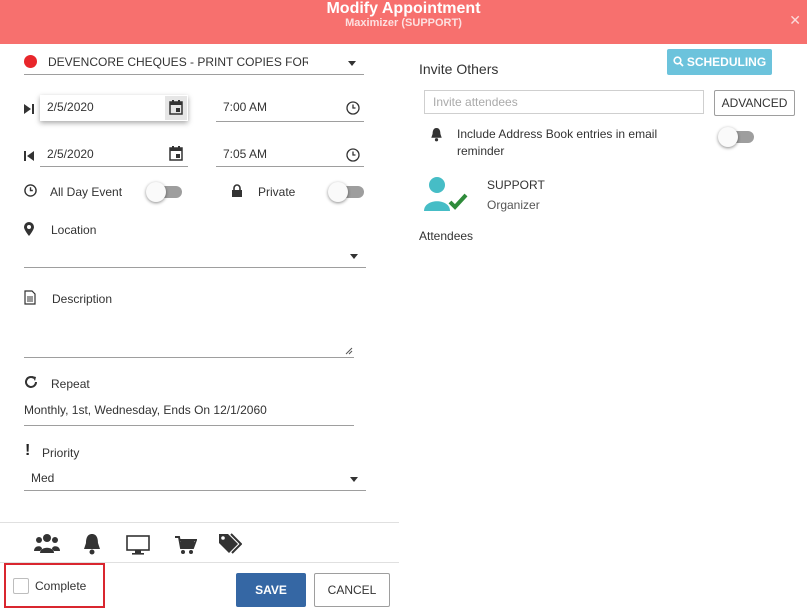  Describe the element at coordinates (29, 156) in the screenshot. I see `end-icon` at that location.